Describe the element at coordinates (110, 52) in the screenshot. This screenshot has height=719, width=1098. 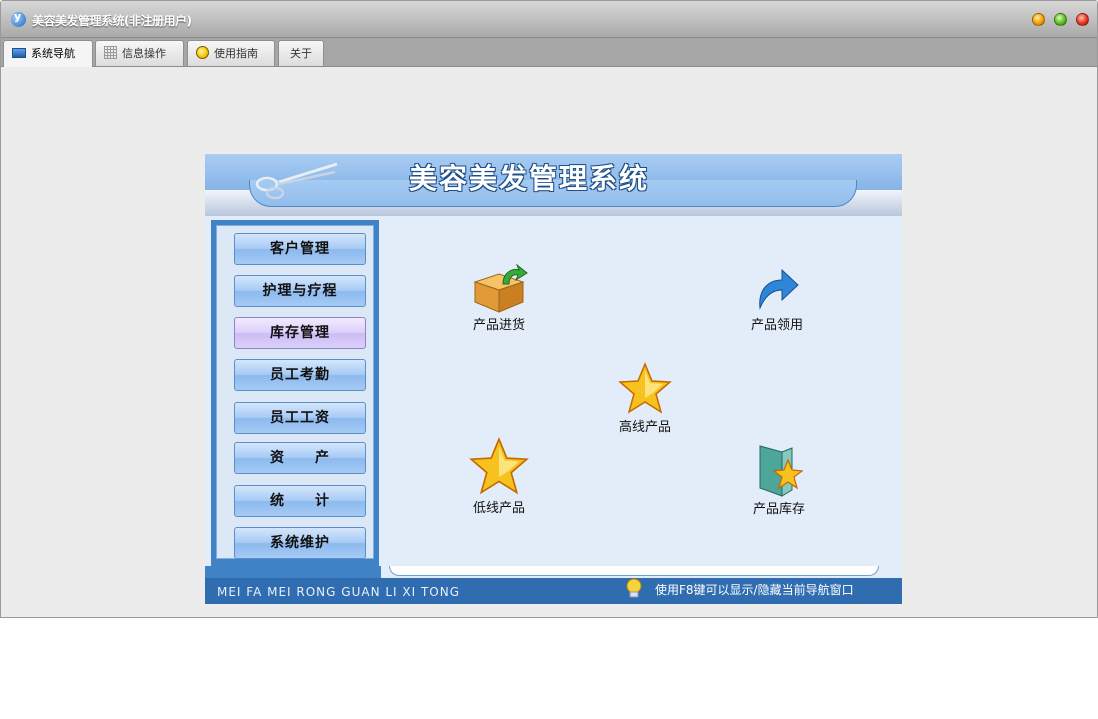
I see `grid-icon` at that location.